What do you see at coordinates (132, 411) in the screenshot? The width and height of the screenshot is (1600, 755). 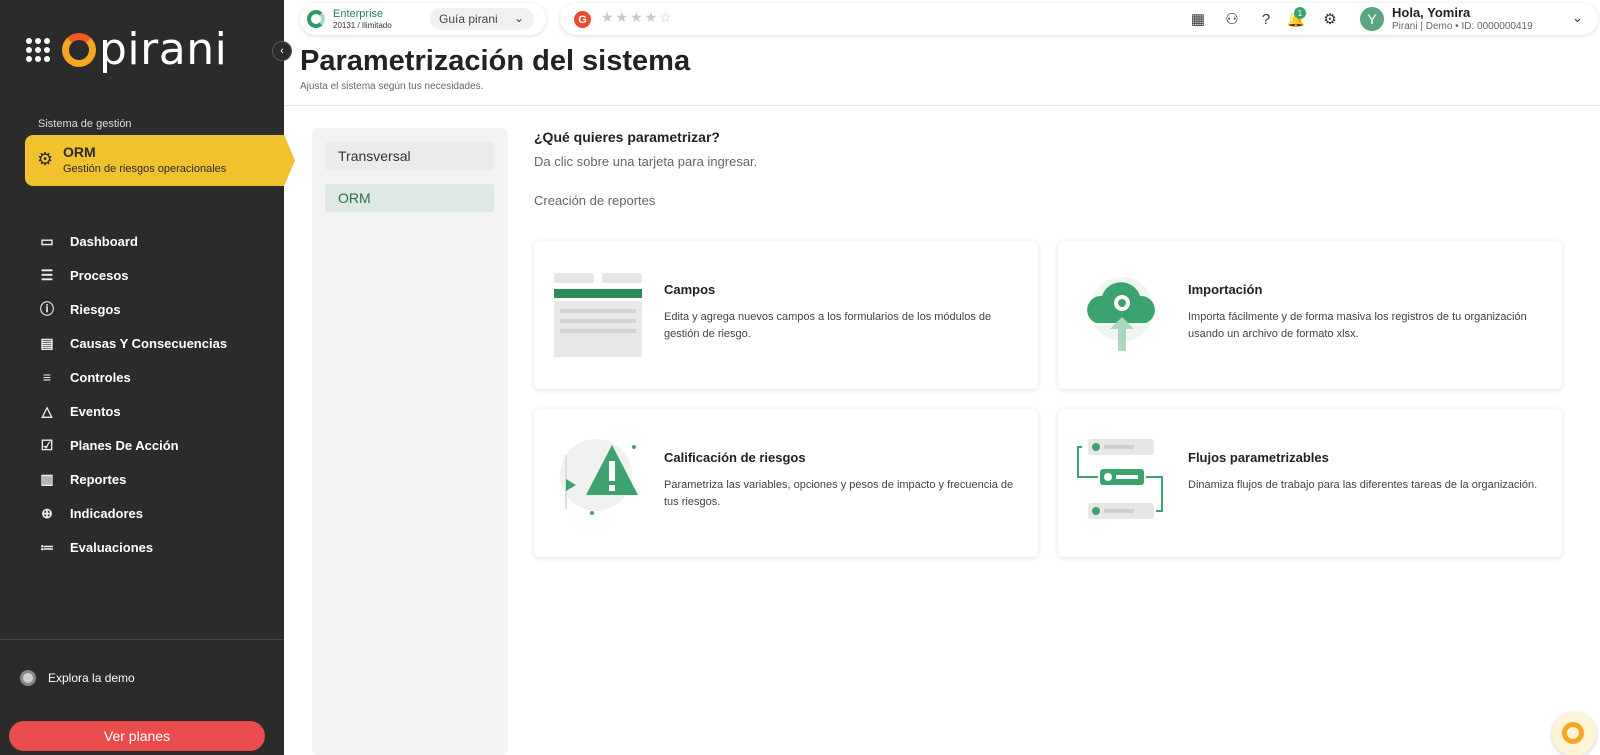 I see `sidebar-item-eventos: △ Eventos` at bounding box center [132, 411].